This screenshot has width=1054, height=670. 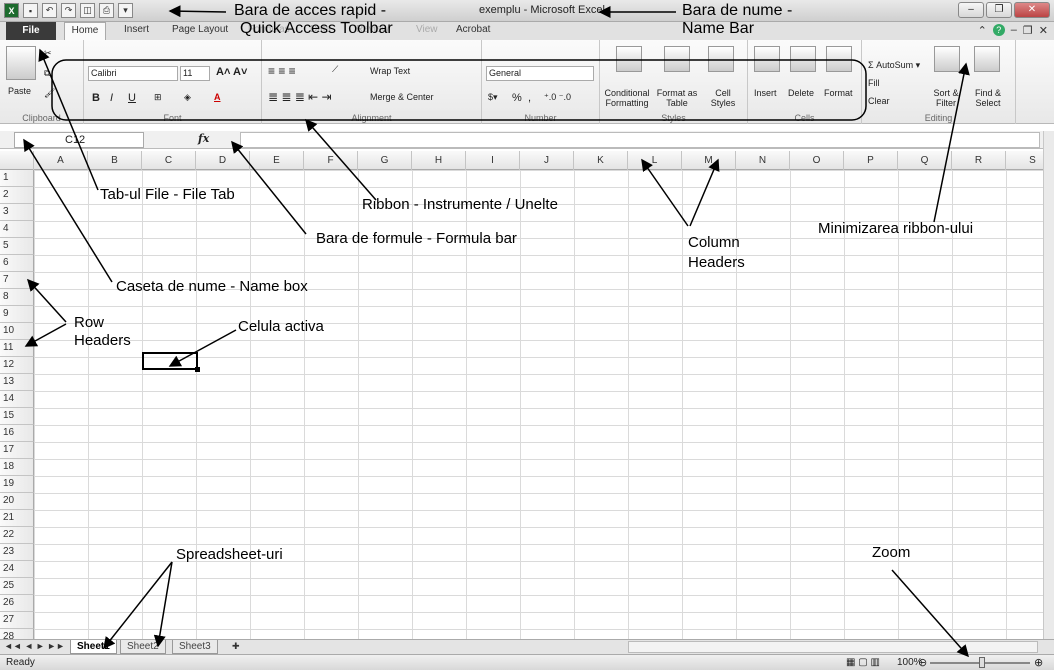 What do you see at coordinates (801, 93) in the screenshot?
I see `delete-button: Delete` at bounding box center [801, 93].